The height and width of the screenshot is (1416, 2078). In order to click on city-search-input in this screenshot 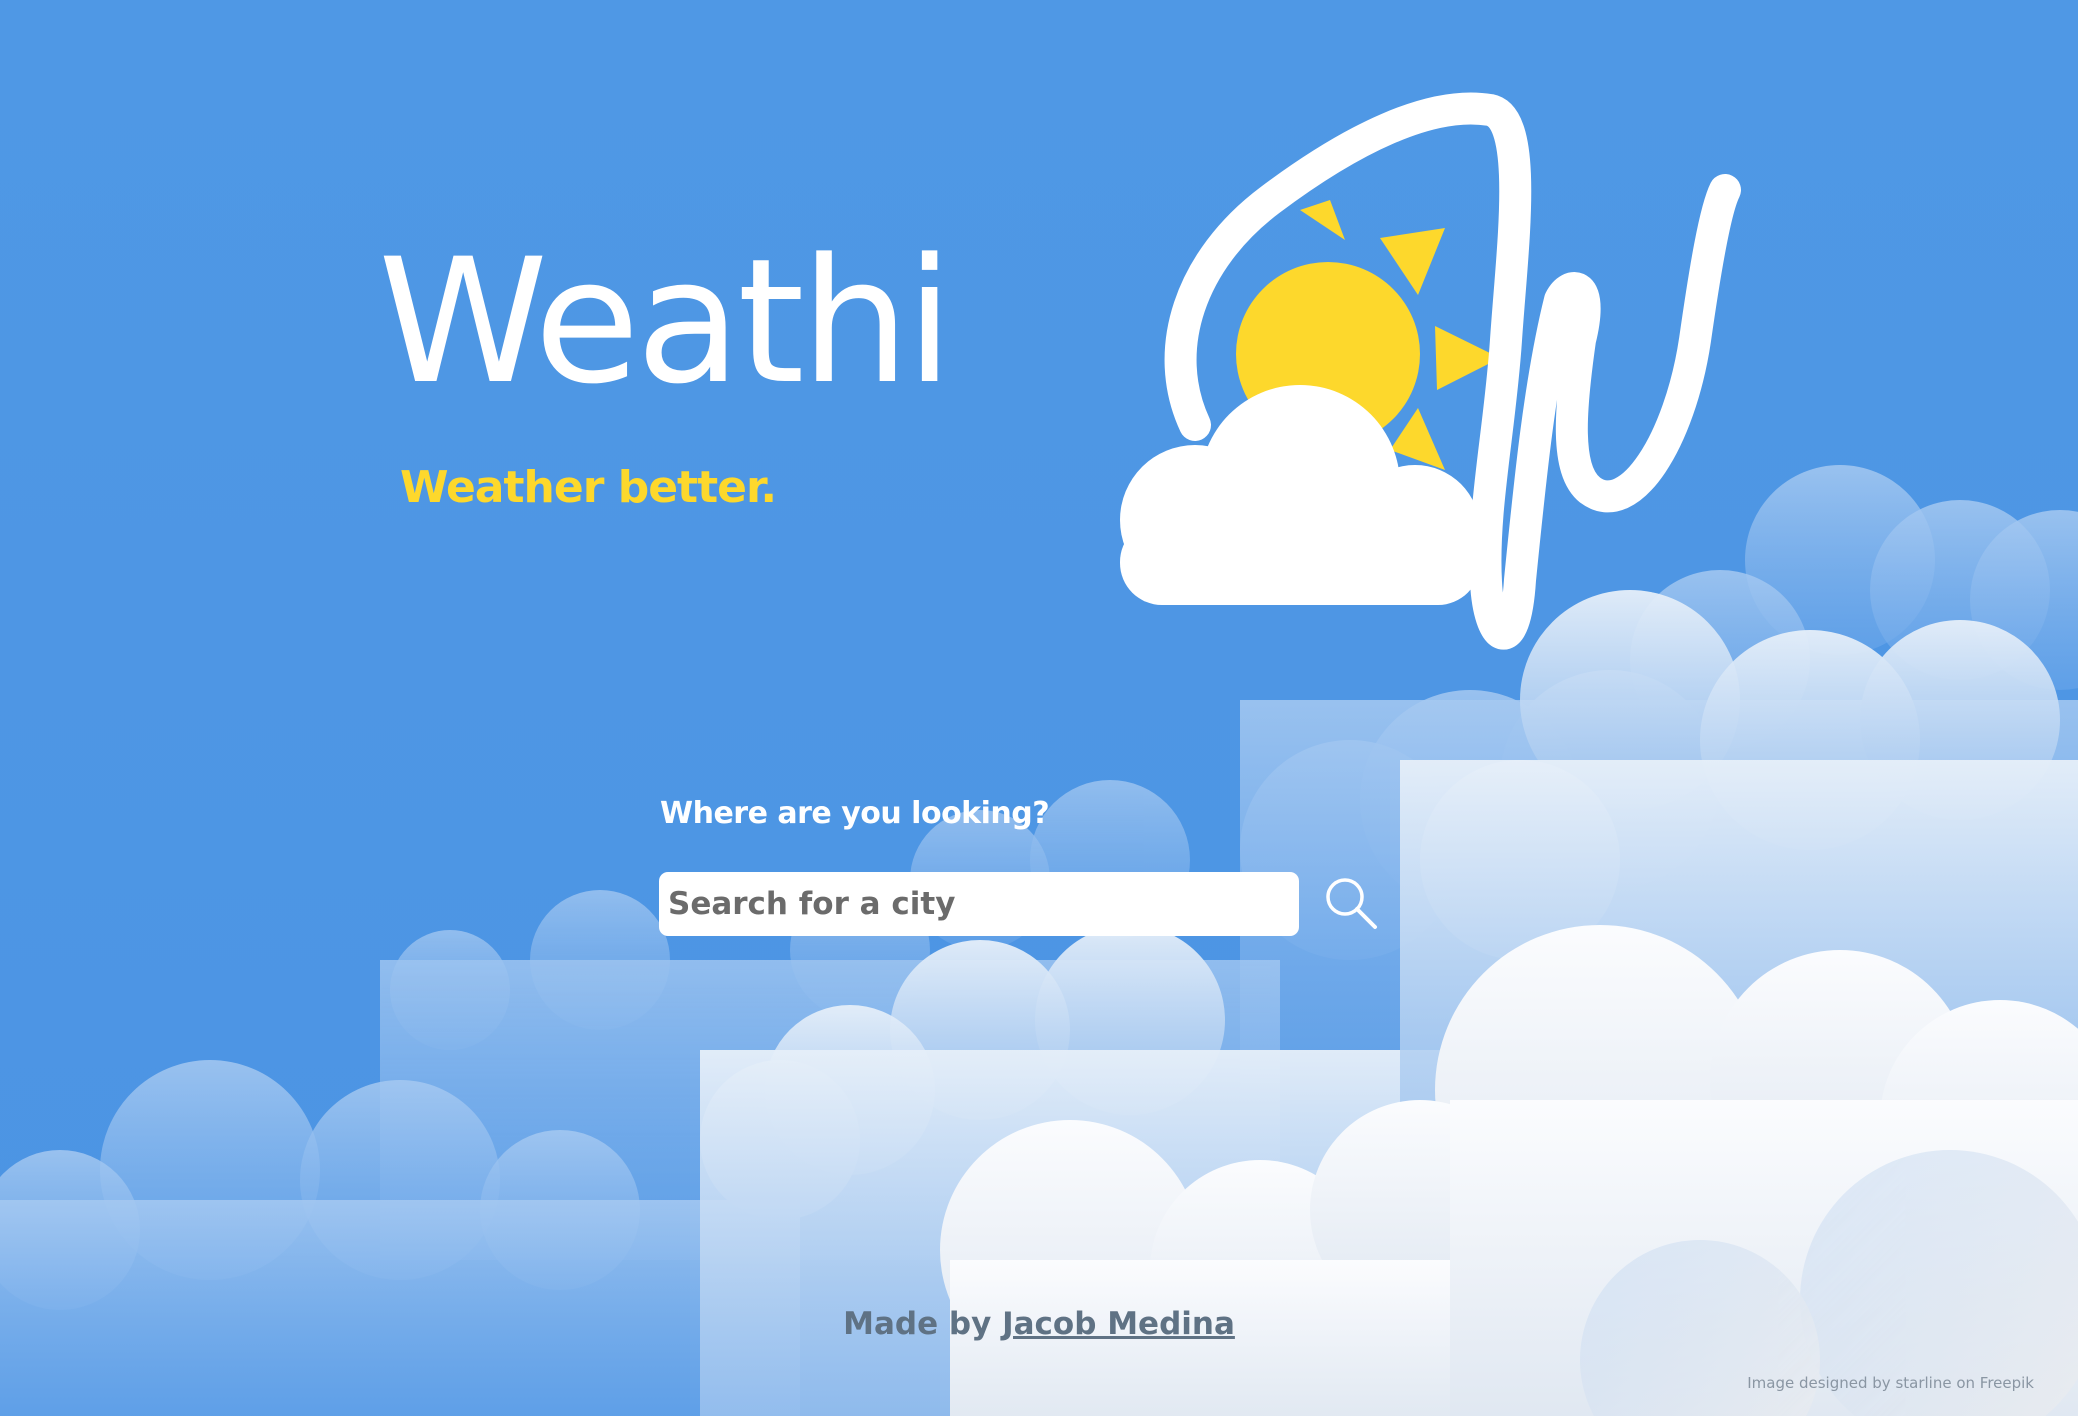, I will do `click(979, 904)`.